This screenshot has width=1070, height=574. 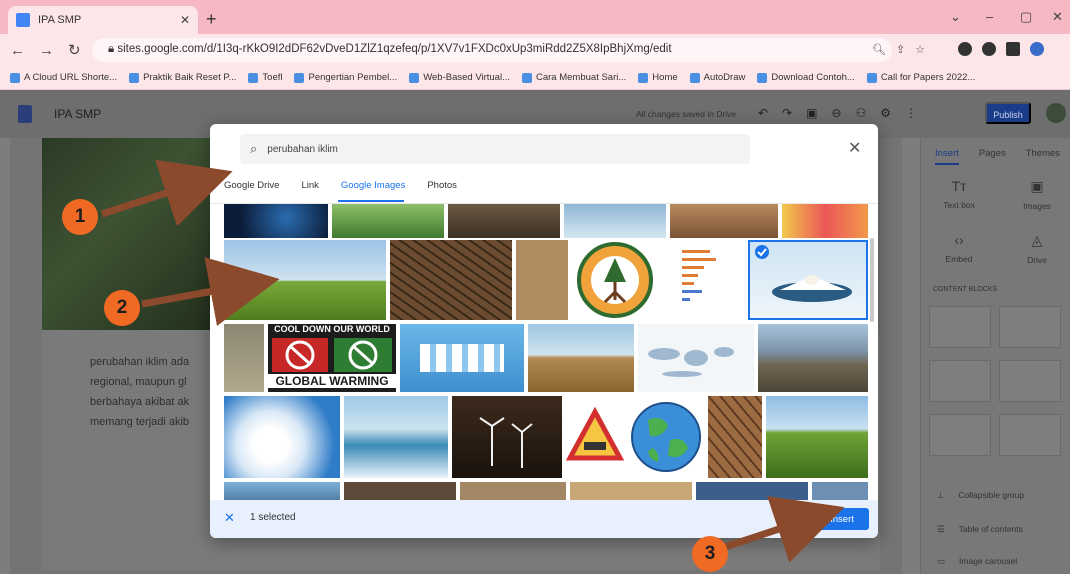 What do you see at coordinates (388, 221) in the screenshot?
I see `image-result-plants` at bounding box center [388, 221].